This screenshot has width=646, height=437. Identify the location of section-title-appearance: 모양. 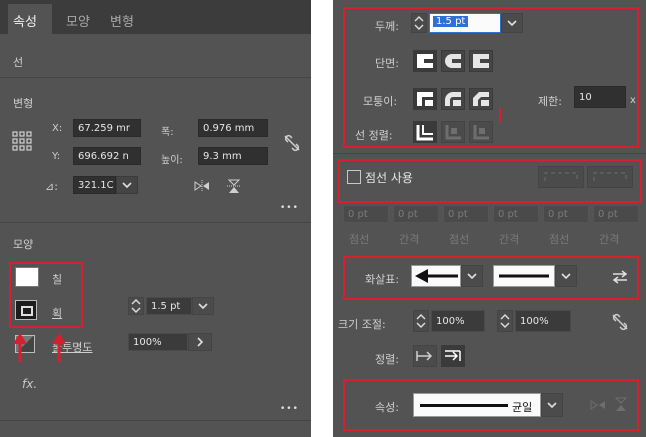
(23, 244).